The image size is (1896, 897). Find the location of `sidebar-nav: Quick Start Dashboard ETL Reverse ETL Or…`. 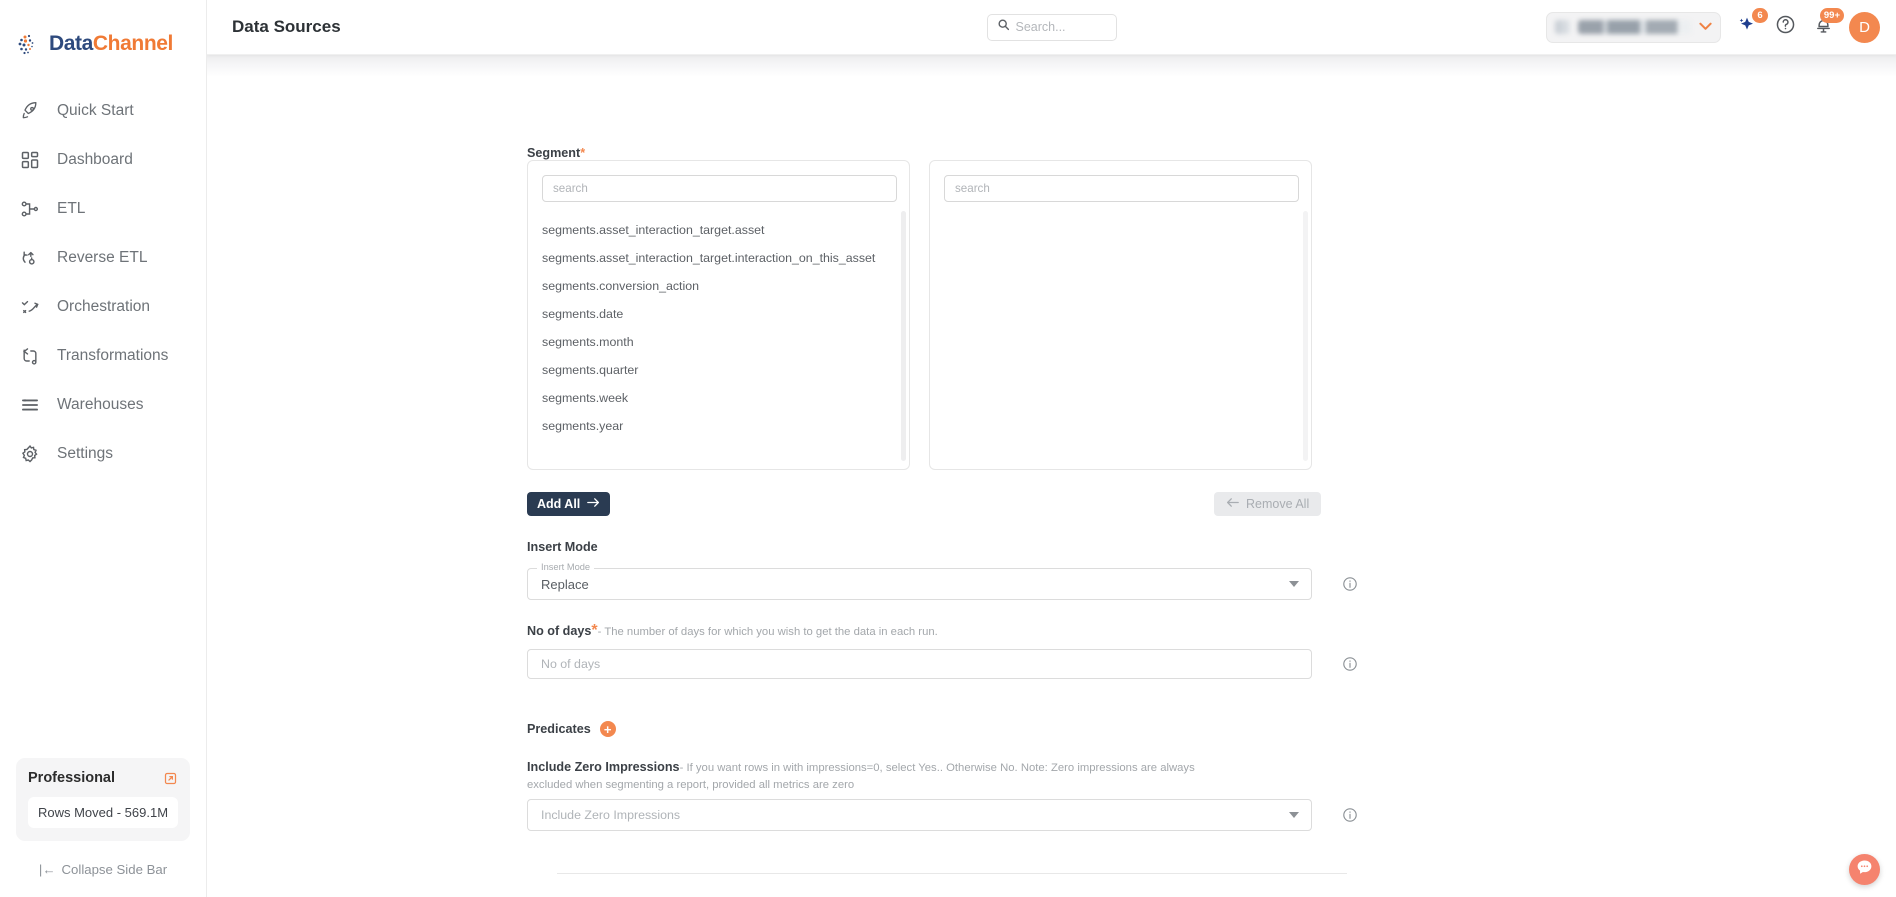

sidebar-nav: Quick Start Dashboard ETL Reverse ETL Or… is located at coordinates (103, 282).